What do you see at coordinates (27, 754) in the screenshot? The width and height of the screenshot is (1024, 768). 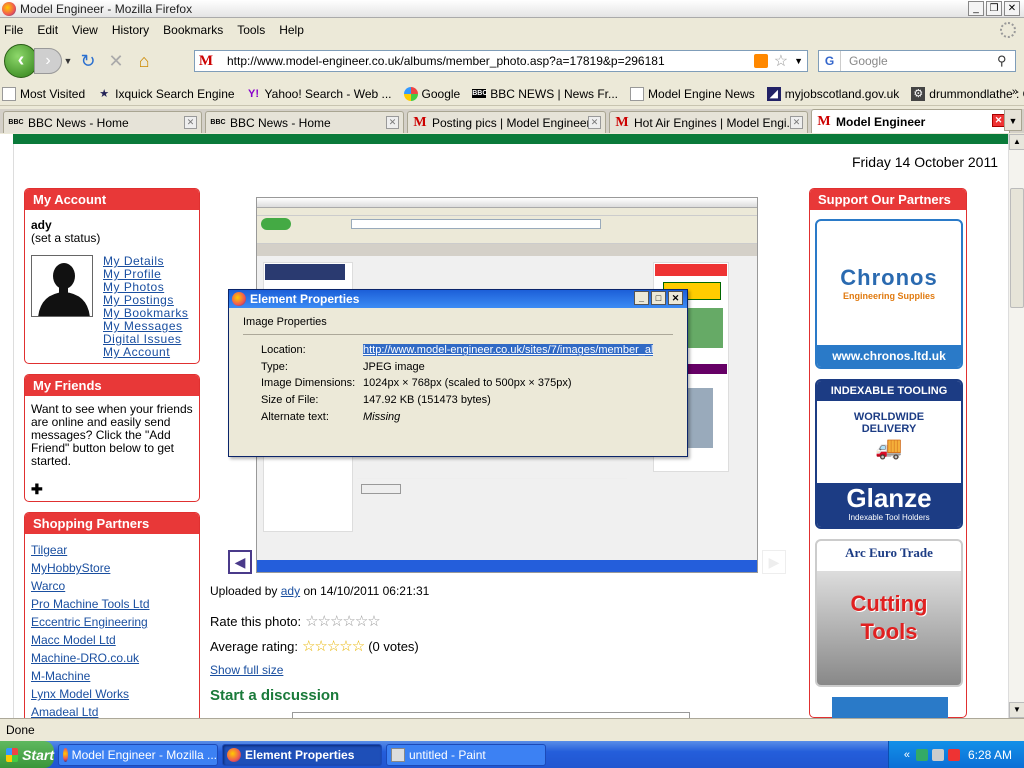 I see `start-button: Start` at bounding box center [27, 754].